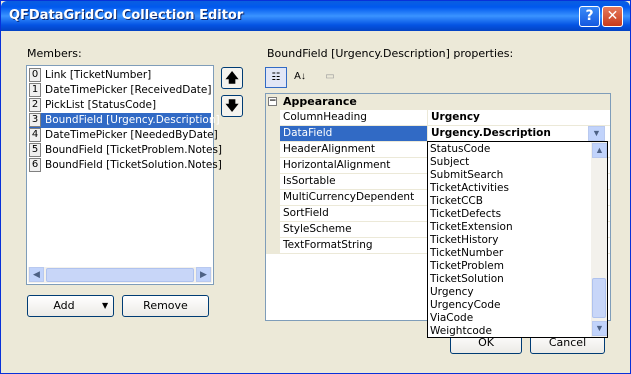  I want to click on list-item: 5 BoundField [TicketProblem.Notes], so click(125, 150).